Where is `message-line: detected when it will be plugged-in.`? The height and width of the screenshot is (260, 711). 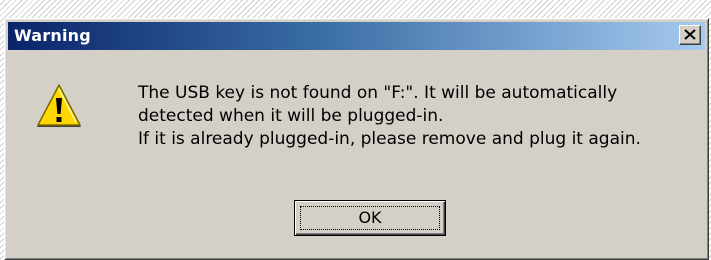 message-line: detected when it will be plugged-in. is located at coordinates (291, 116).